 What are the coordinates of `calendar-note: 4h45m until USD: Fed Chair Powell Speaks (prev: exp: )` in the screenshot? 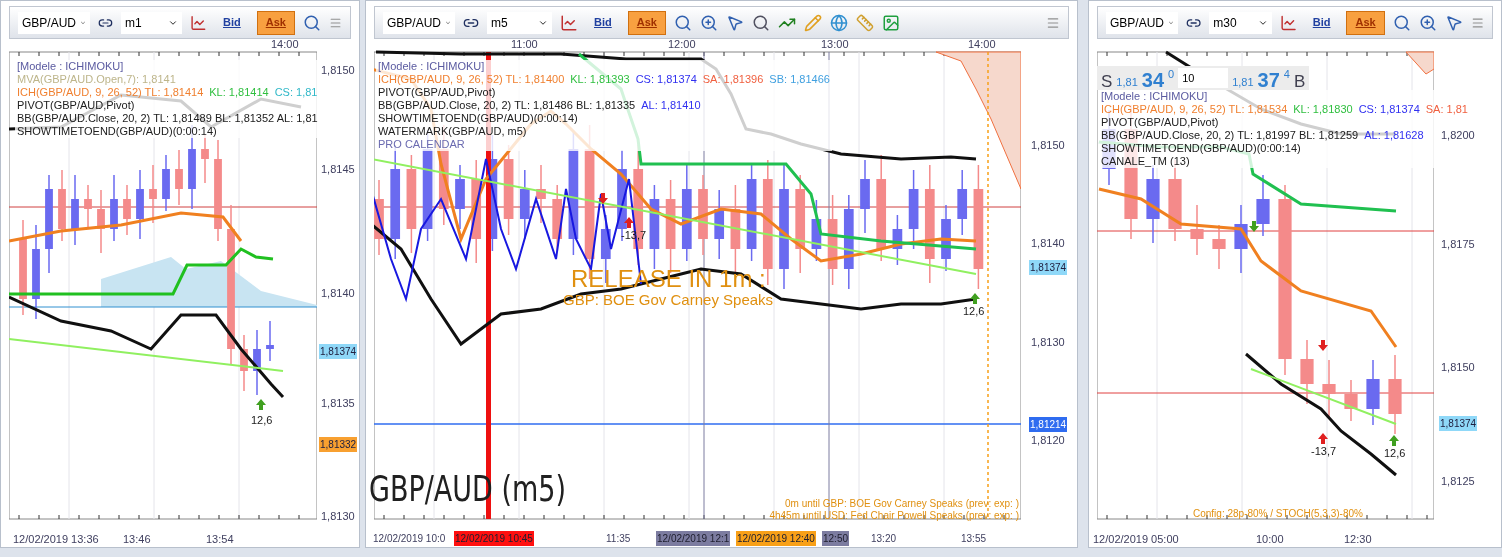 It's located at (894, 516).